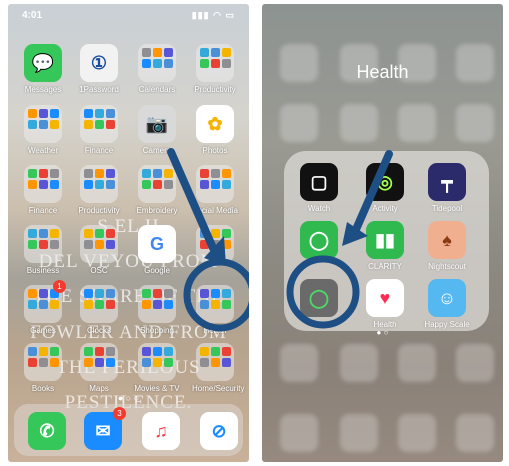 Image resolution: width=509 pixels, height=466 pixels. I want to click on dock-mail: ✉ 3, so click(103, 428).